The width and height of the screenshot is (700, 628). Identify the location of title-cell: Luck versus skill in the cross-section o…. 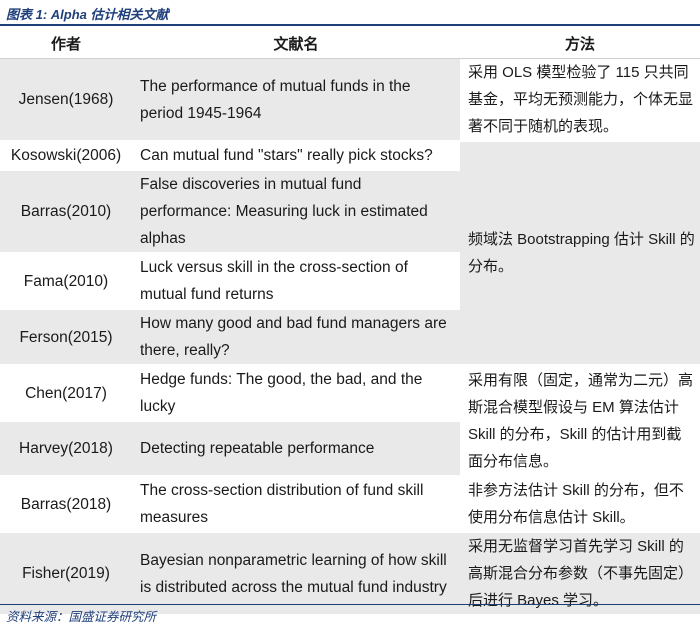
(296, 281).